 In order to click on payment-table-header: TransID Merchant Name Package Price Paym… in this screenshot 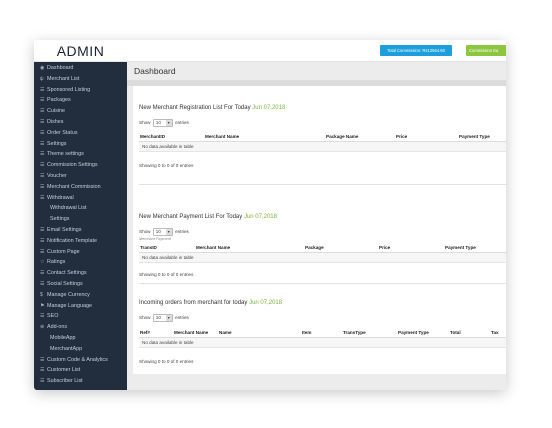, I will do `click(322, 248)`.